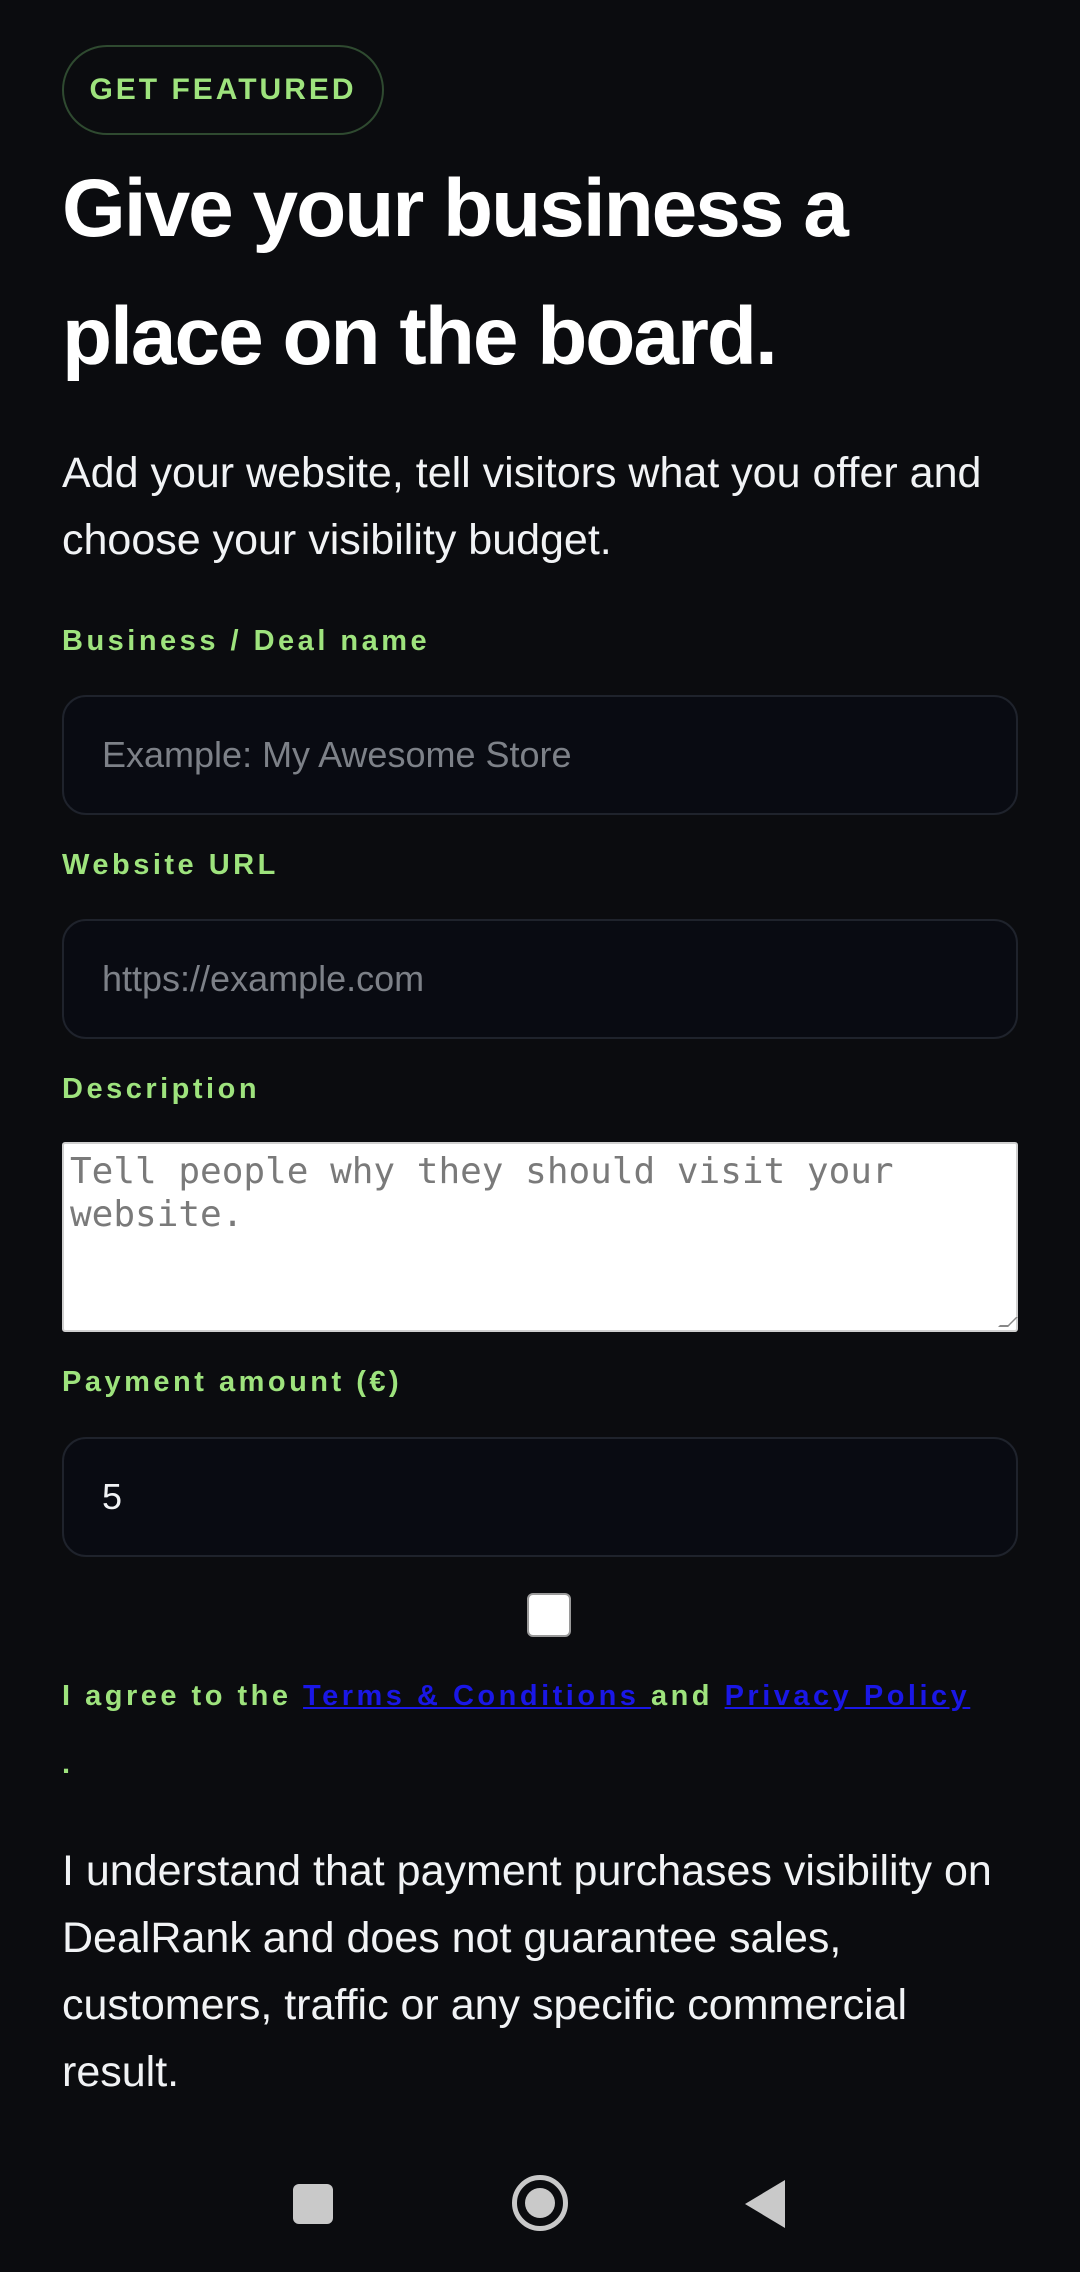 The image size is (1080, 2272). I want to click on page-title: Give your business a place on the board., so click(455, 272).